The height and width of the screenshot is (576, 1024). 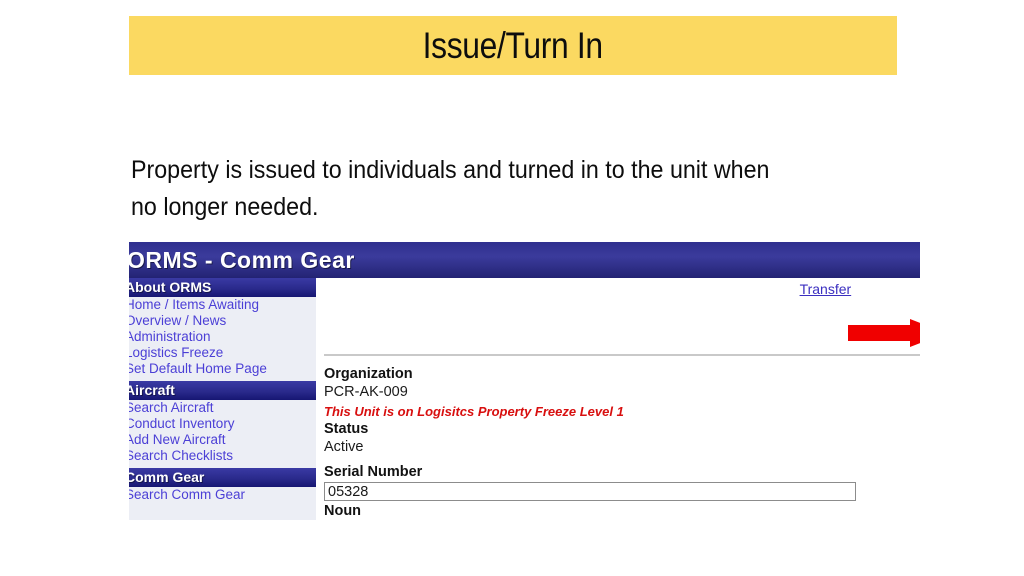 I want to click on noun-label: Noun, so click(x=343, y=511).